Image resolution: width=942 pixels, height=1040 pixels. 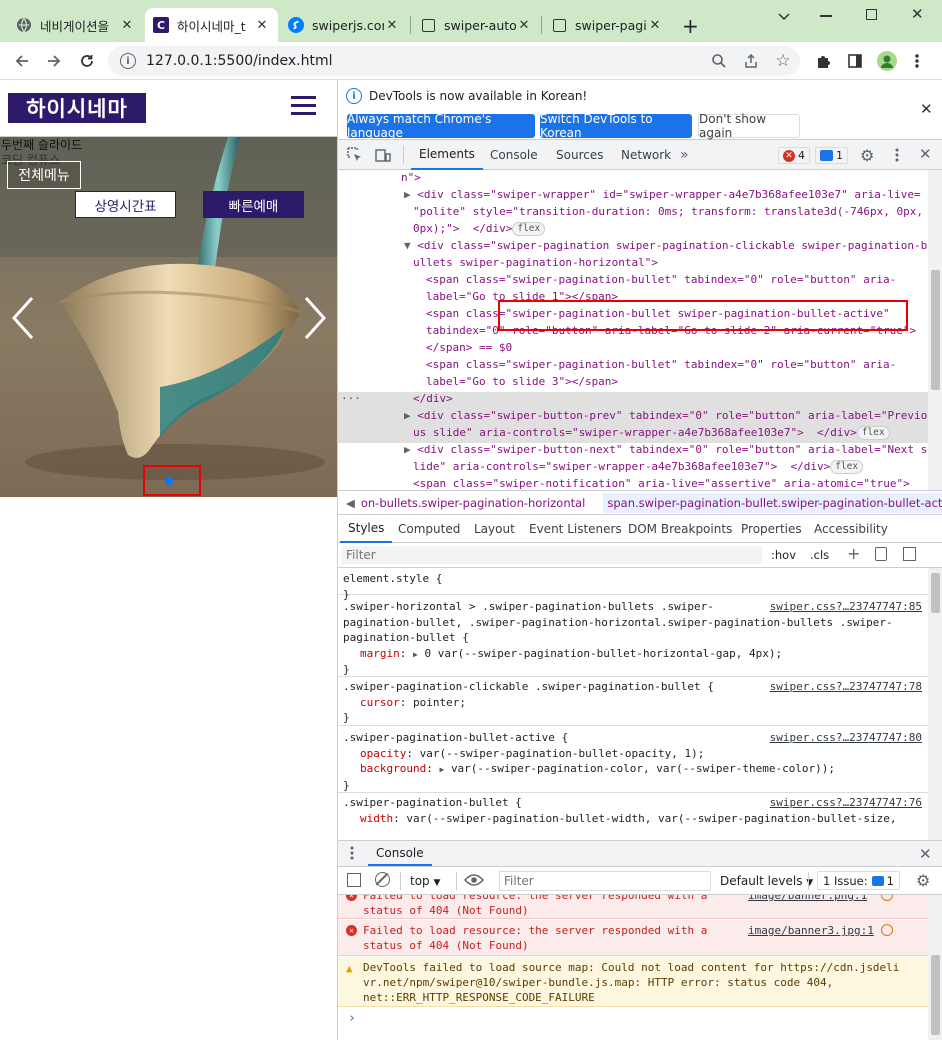 What do you see at coordinates (383, 753) in the screenshot?
I see `css-property: opacity` at bounding box center [383, 753].